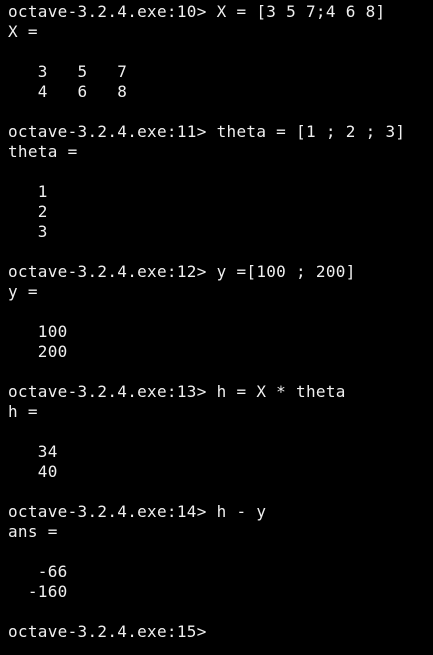  Describe the element at coordinates (23, 31) in the screenshot. I see `output-line: X =` at that location.